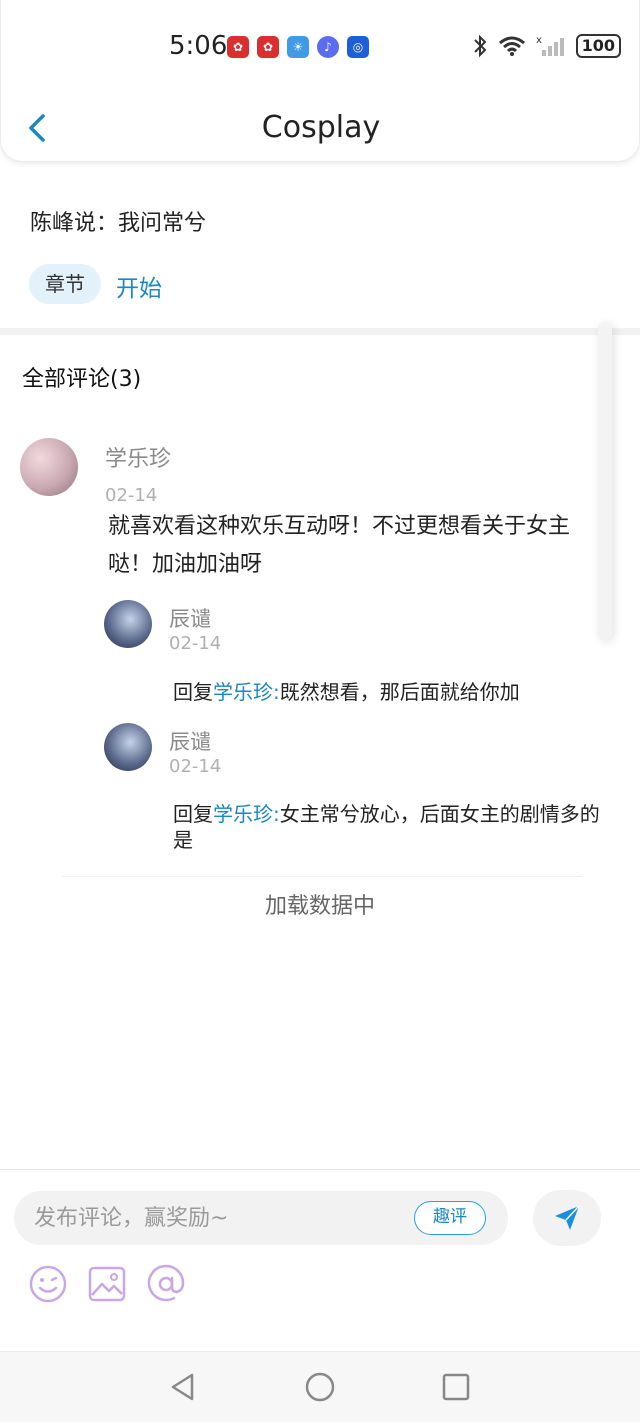 The image size is (640, 1422). Describe the element at coordinates (480, 46) in the screenshot. I see `bluetooth-icon` at that location.